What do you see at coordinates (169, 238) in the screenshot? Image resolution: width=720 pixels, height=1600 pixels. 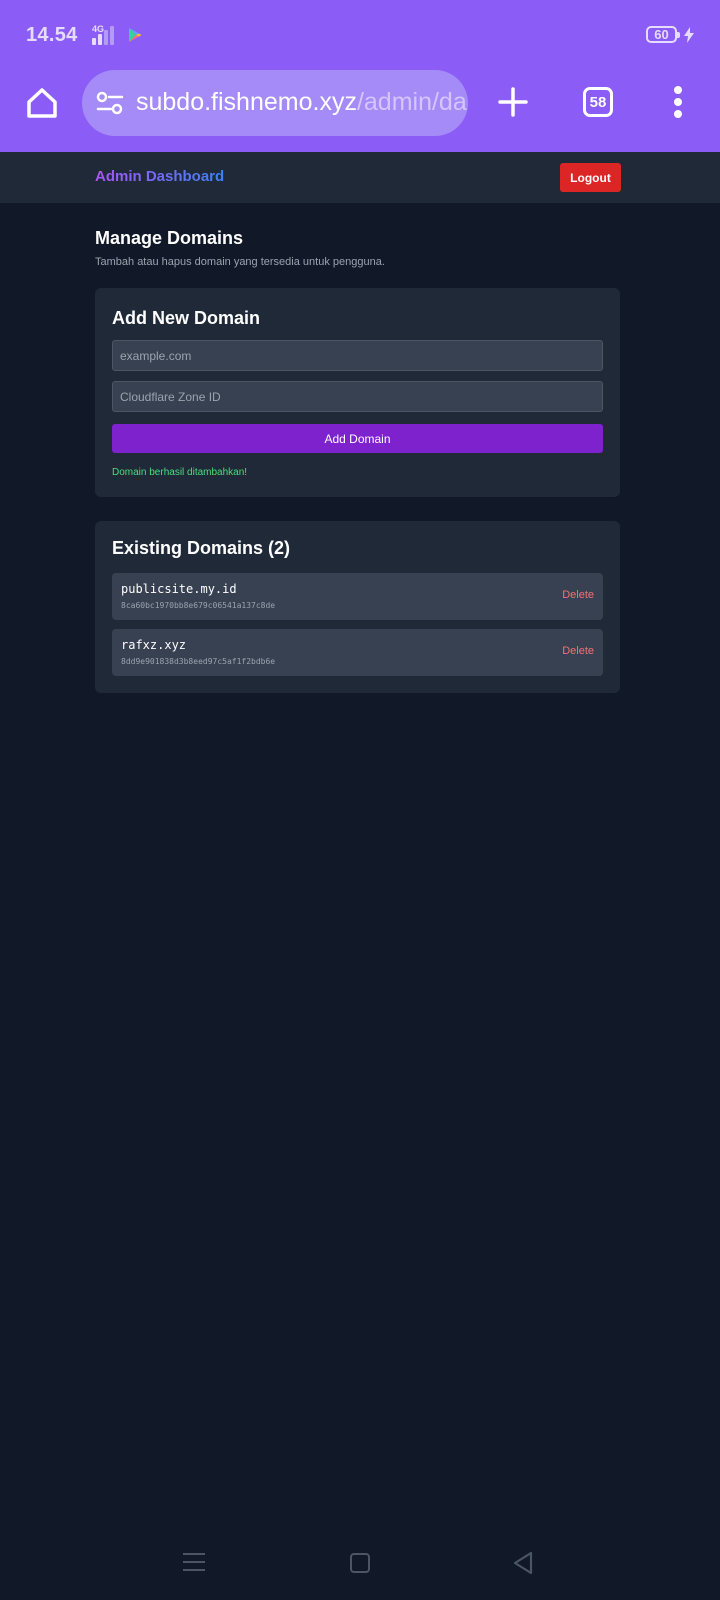 I see `page-title: Manage Domains` at bounding box center [169, 238].